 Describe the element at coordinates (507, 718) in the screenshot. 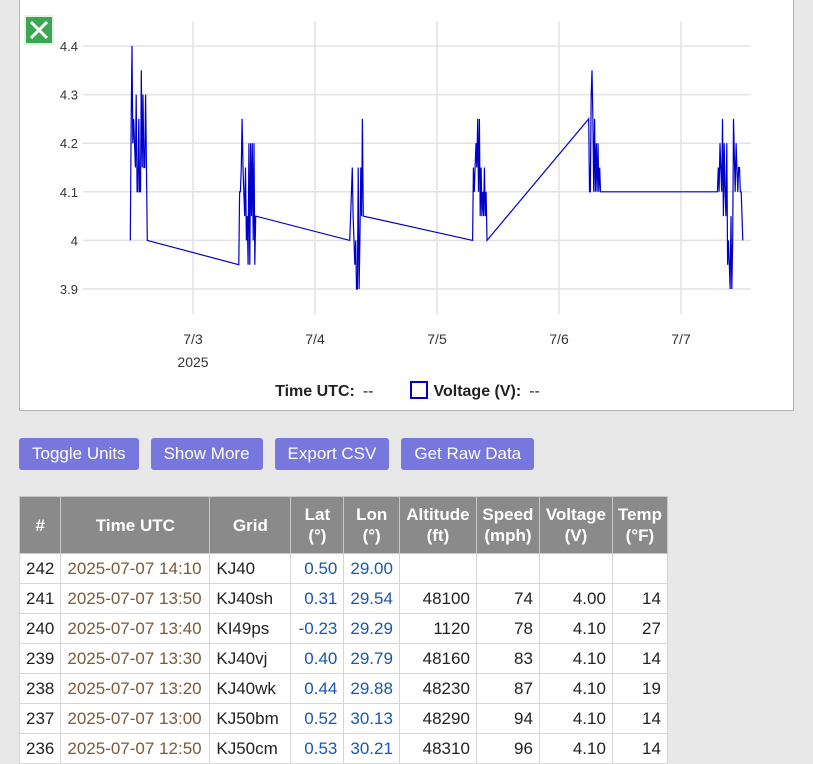

I see `cell-speed: 94` at that location.